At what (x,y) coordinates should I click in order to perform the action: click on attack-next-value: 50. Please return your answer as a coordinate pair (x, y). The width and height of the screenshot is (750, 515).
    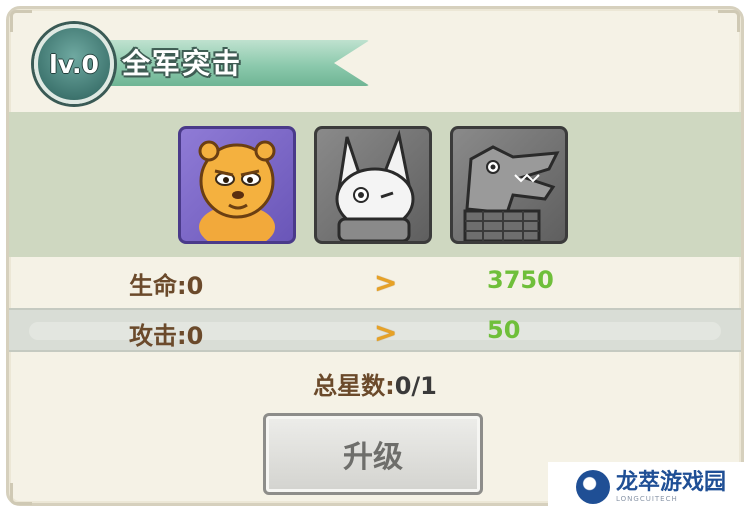
    Looking at the image, I should click on (504, 330).